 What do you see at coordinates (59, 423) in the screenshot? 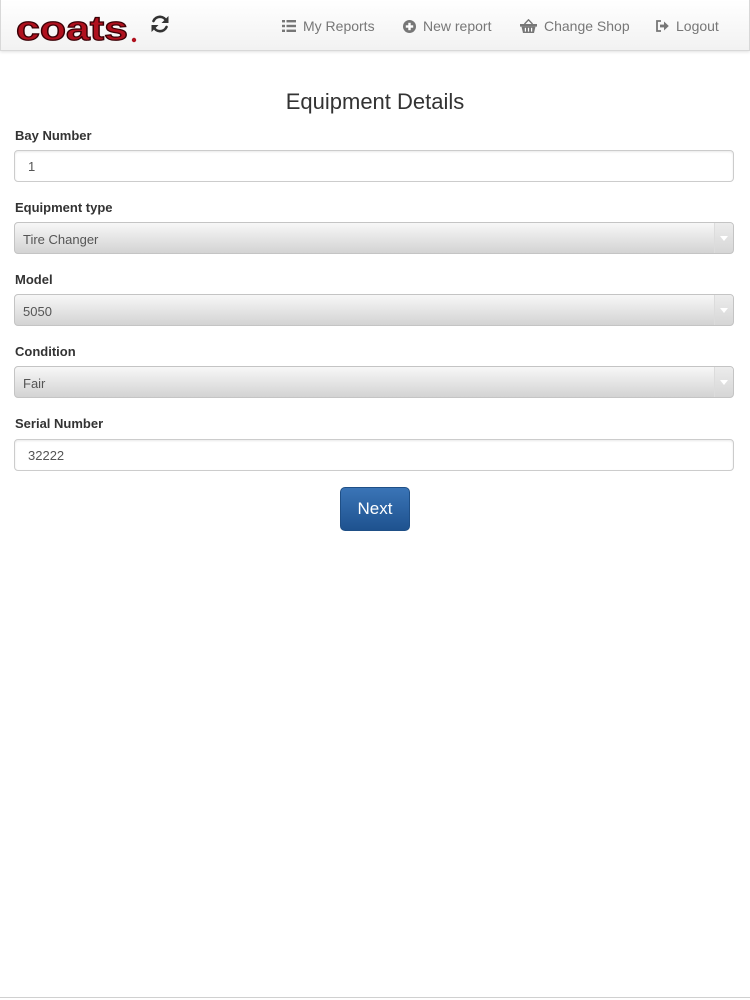
I see `serial-number-label: Serial Number` at bounding box center [59, 423].